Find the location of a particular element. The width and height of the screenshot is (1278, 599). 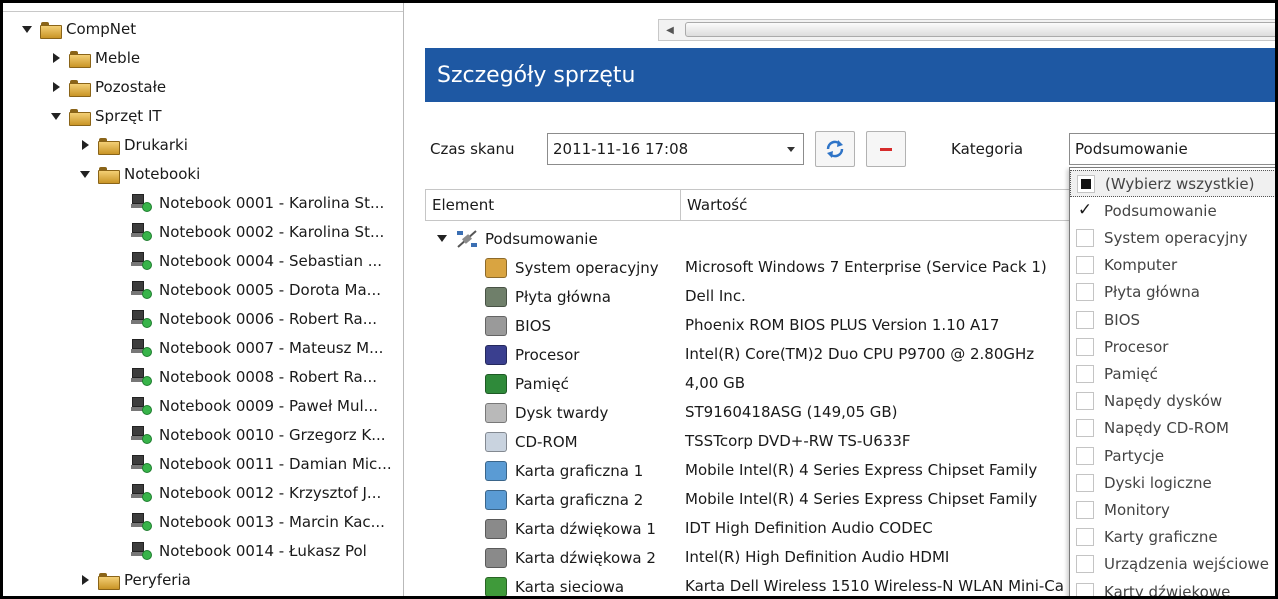

tree-item-folder: Peryferia is located at coordinates (134, 580).